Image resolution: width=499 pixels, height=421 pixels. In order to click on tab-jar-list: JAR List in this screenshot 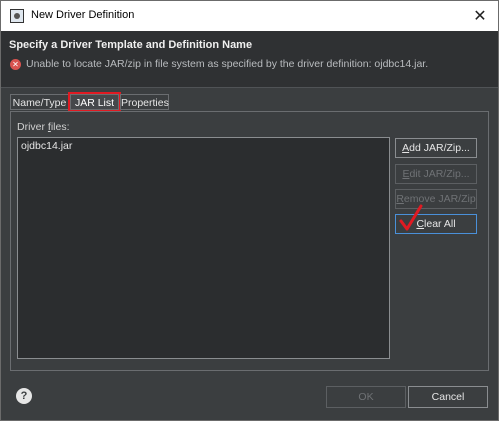, I will do `click(94, 102)`.